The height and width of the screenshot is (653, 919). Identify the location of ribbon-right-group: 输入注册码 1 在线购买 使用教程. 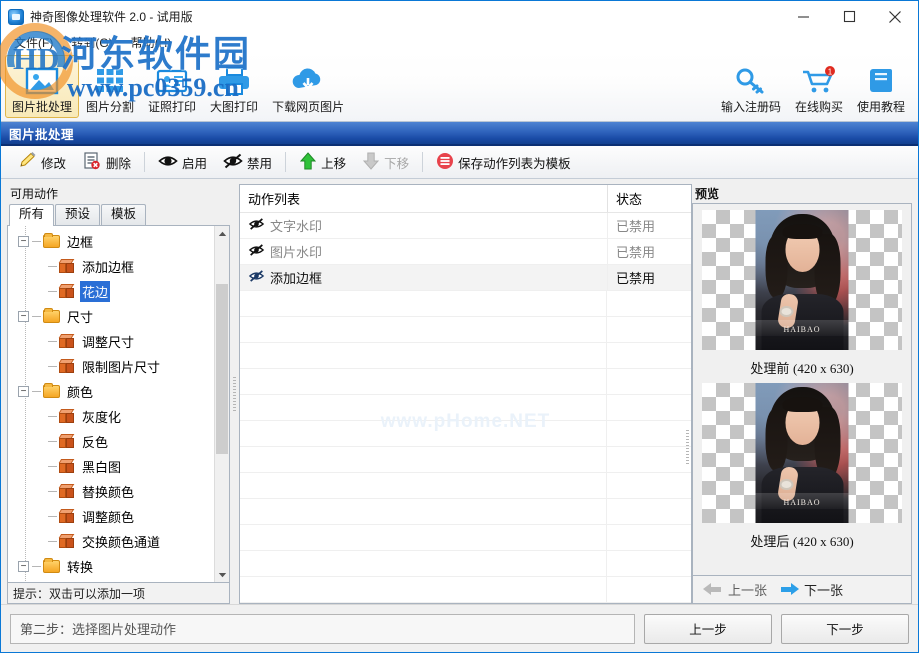
(813, 85).